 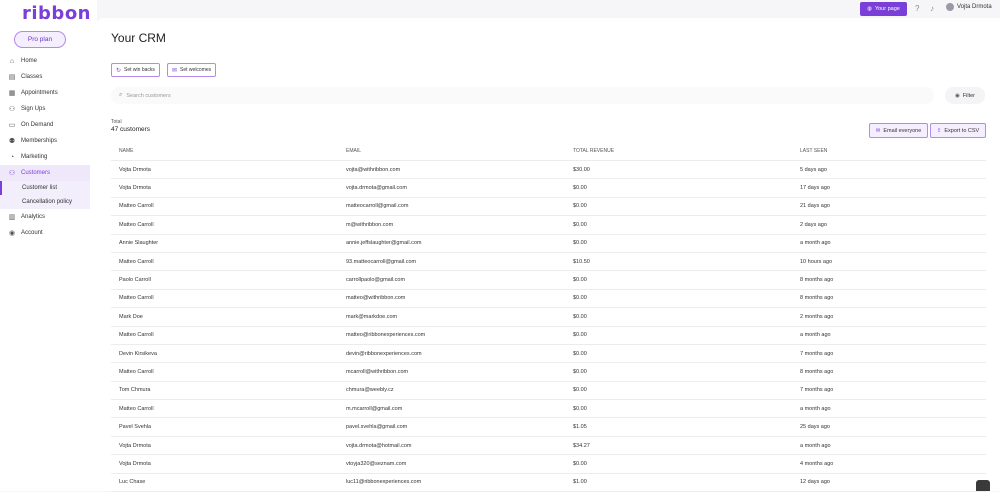 I want to click on set-win-backs-label: Set win backs, so click(x=139, y=70).